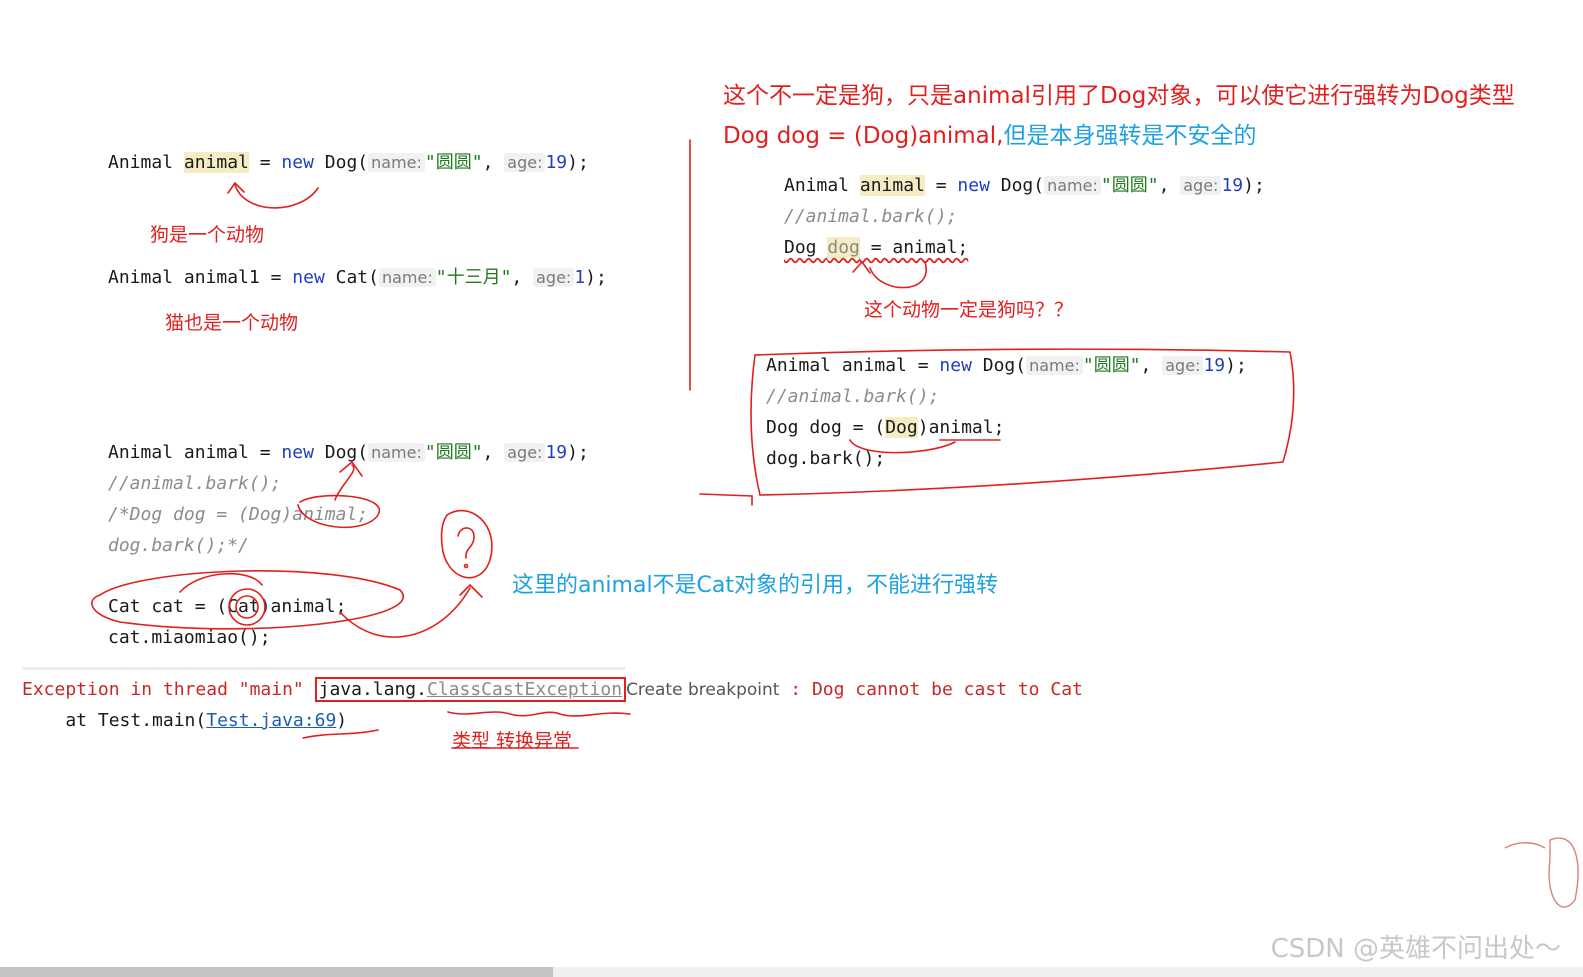 This screenshot has height=977, width=1583. I want to click on code-line-e3: Dog dog = (Dog)animal;, so click(885, 428).